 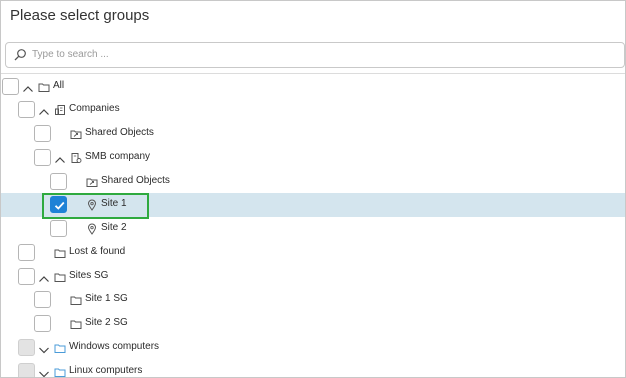 What do you see at coordinates (114, 346) in the screenshot?
I see `tree-item-label: Windows computers` at bounding box center [114, 346].